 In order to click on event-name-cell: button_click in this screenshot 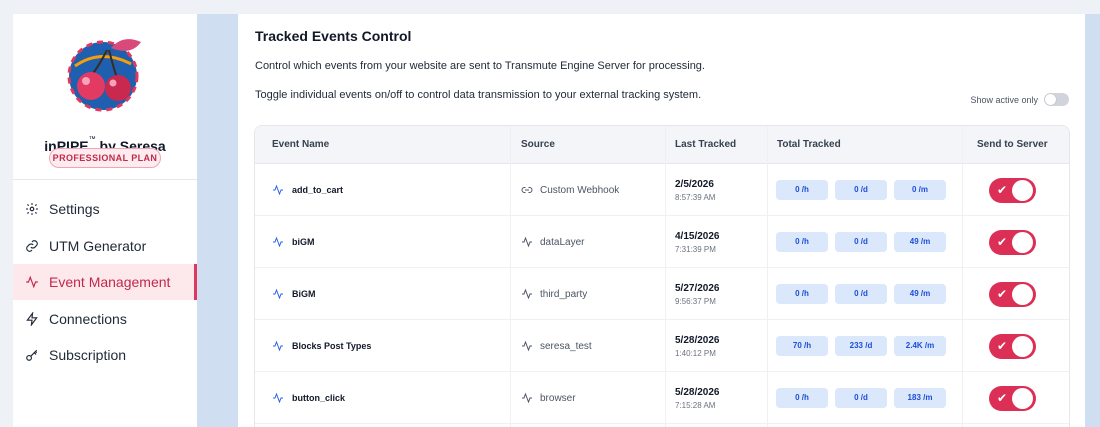, I will do `click(308, 398)`.